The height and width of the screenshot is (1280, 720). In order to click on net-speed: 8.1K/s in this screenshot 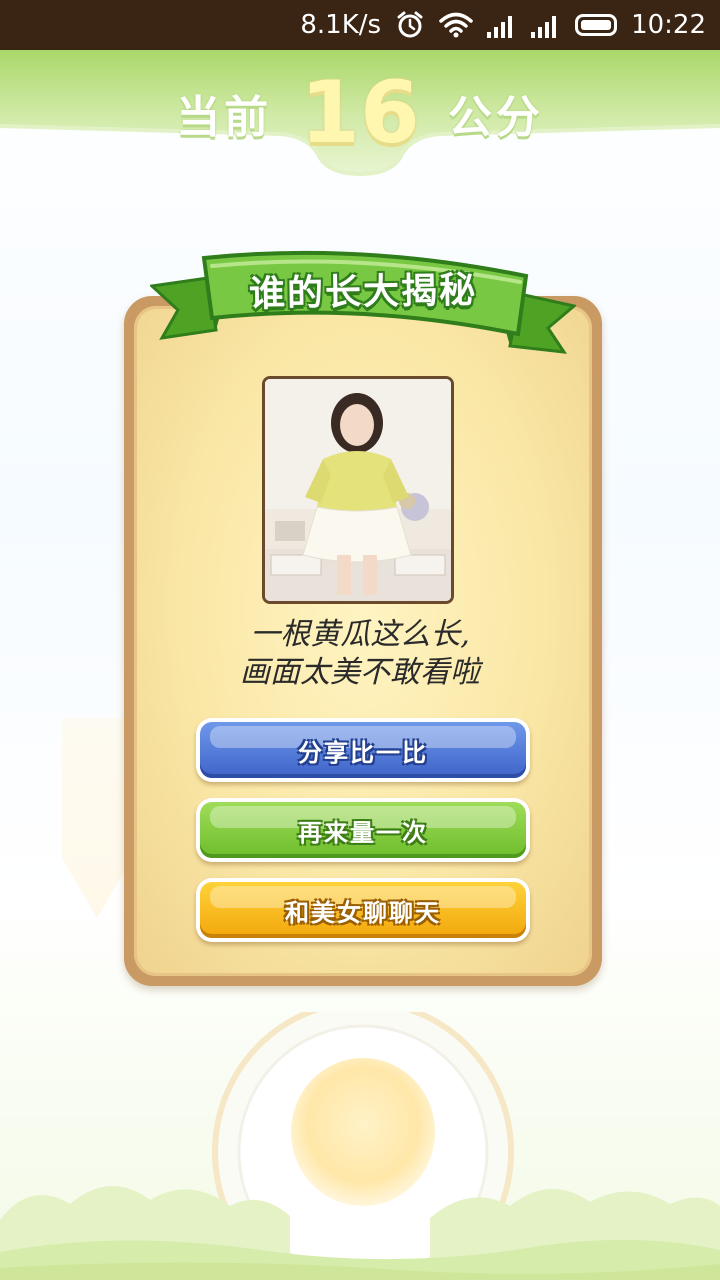, I will do `click(341, 25)`.